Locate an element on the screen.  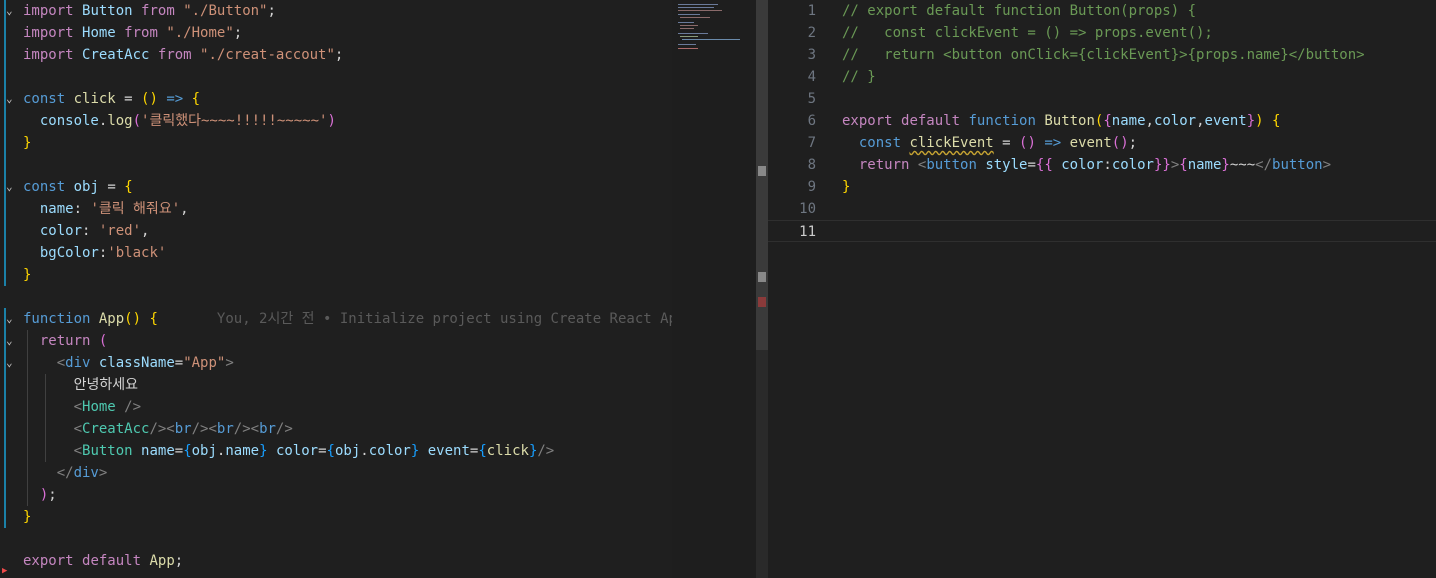
code-line: ⌄ <div className="App"> is located at coordinates (336, 363).